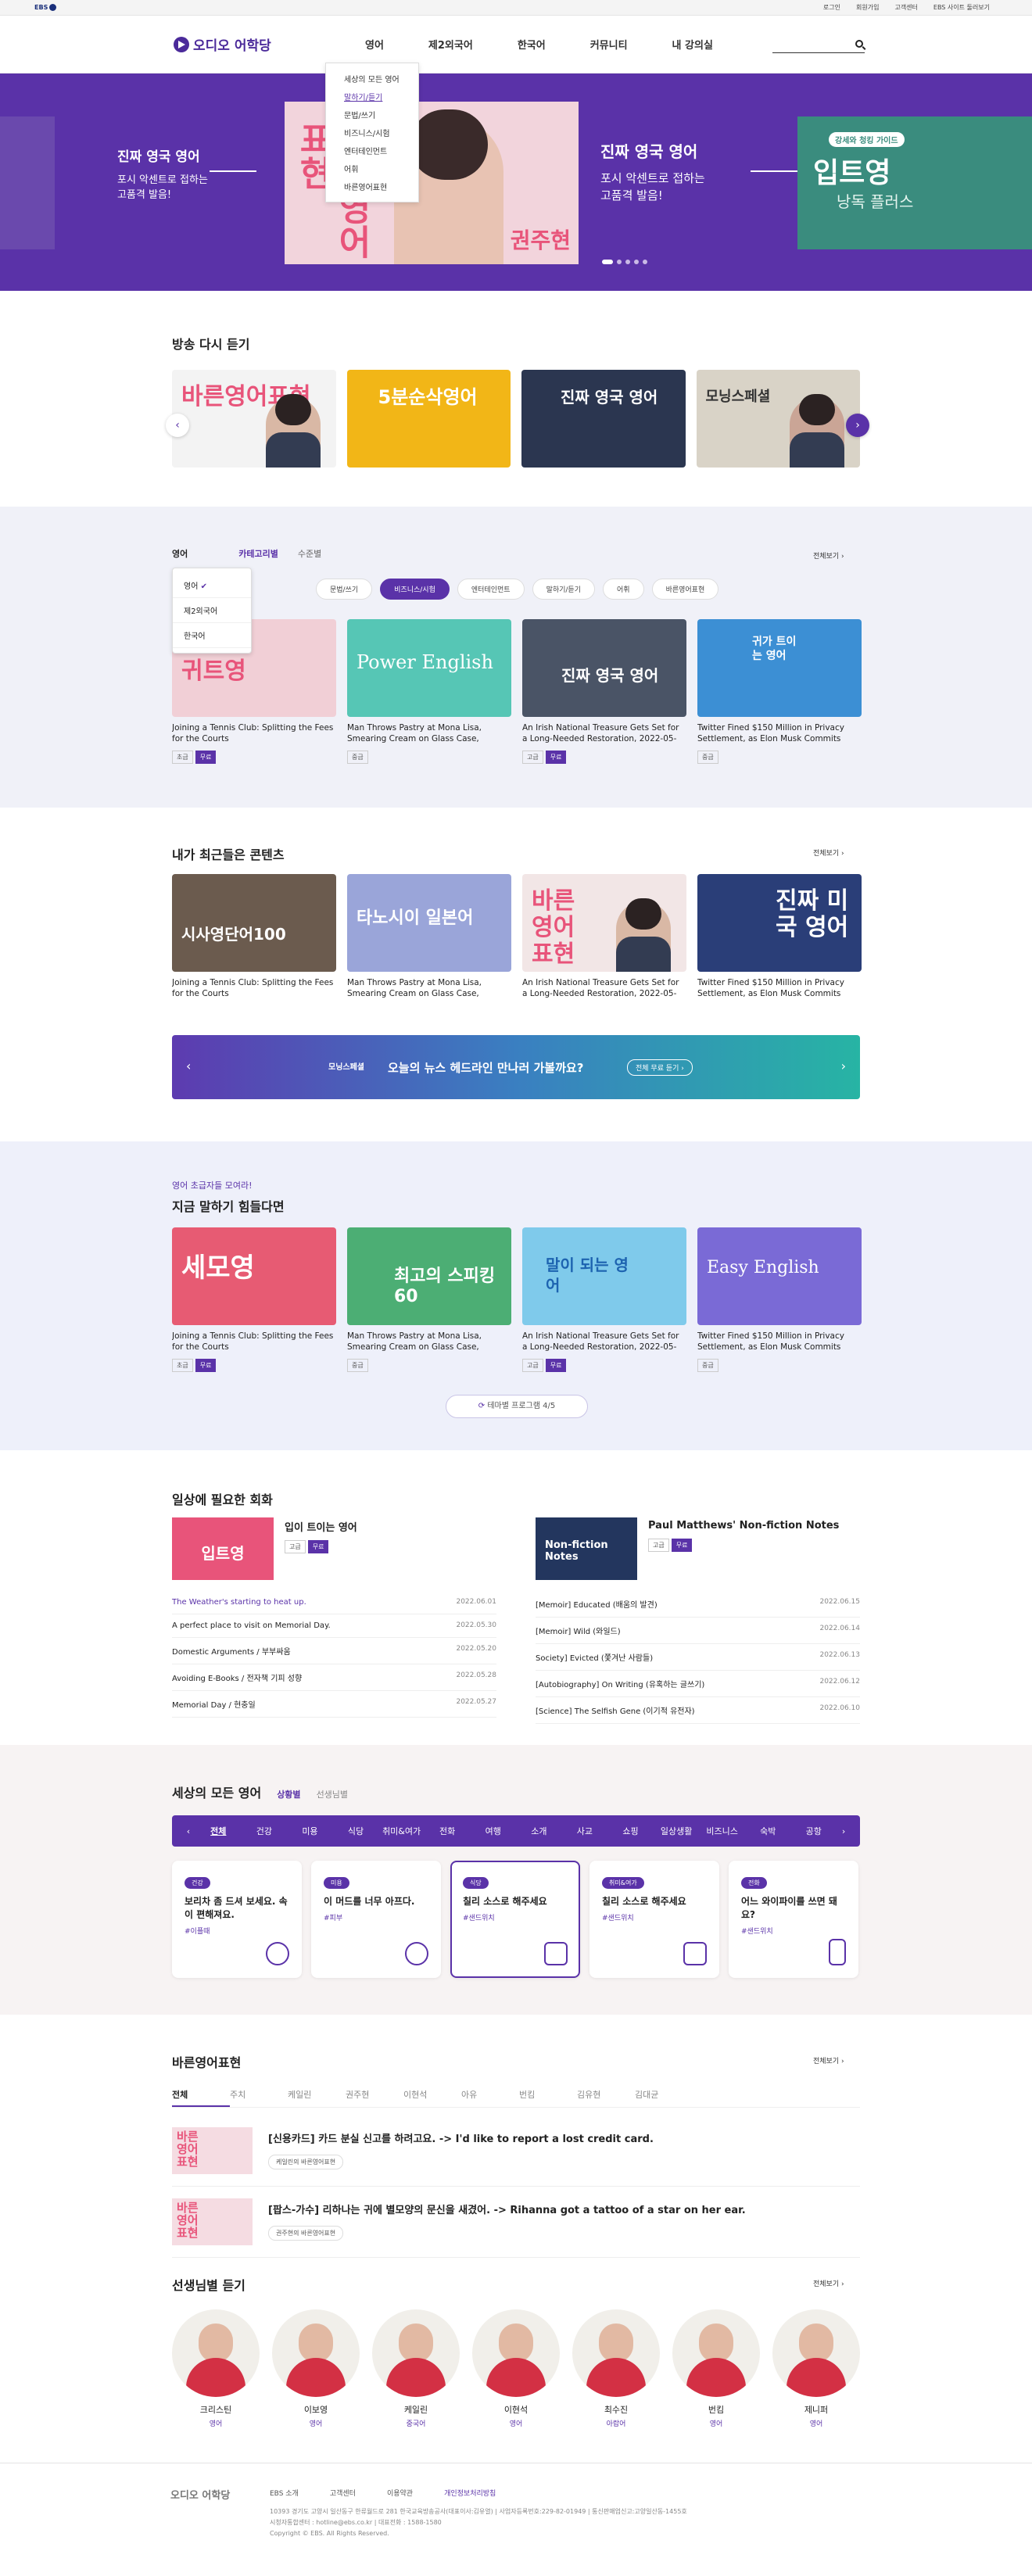 This screenshot has height=2576, width=1032. What do you see at coordinates (819, 45) in the screenshot?
I see `search-input` at bounding box center [819, 45].